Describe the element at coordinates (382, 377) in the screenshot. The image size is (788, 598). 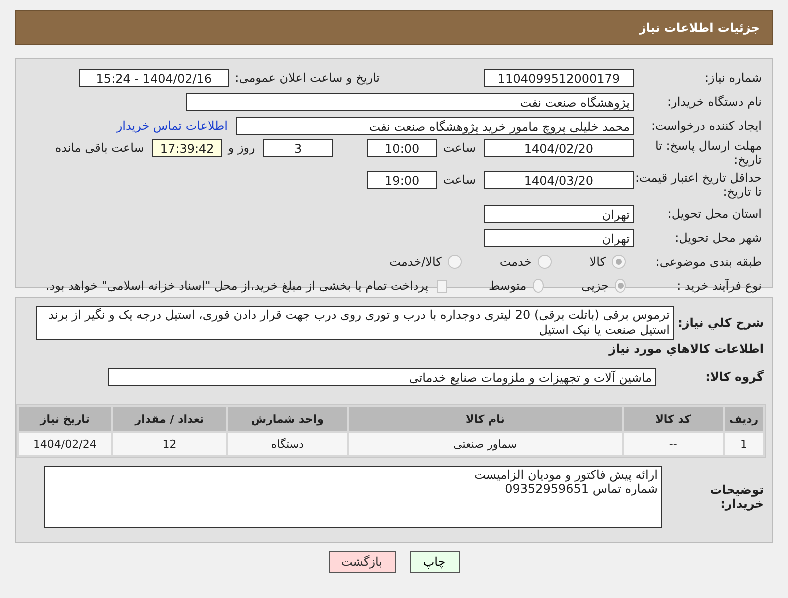
I see `input-field: ماشین آلات و تجهیزات و ملزومات صنایع خدماتی` at that location.